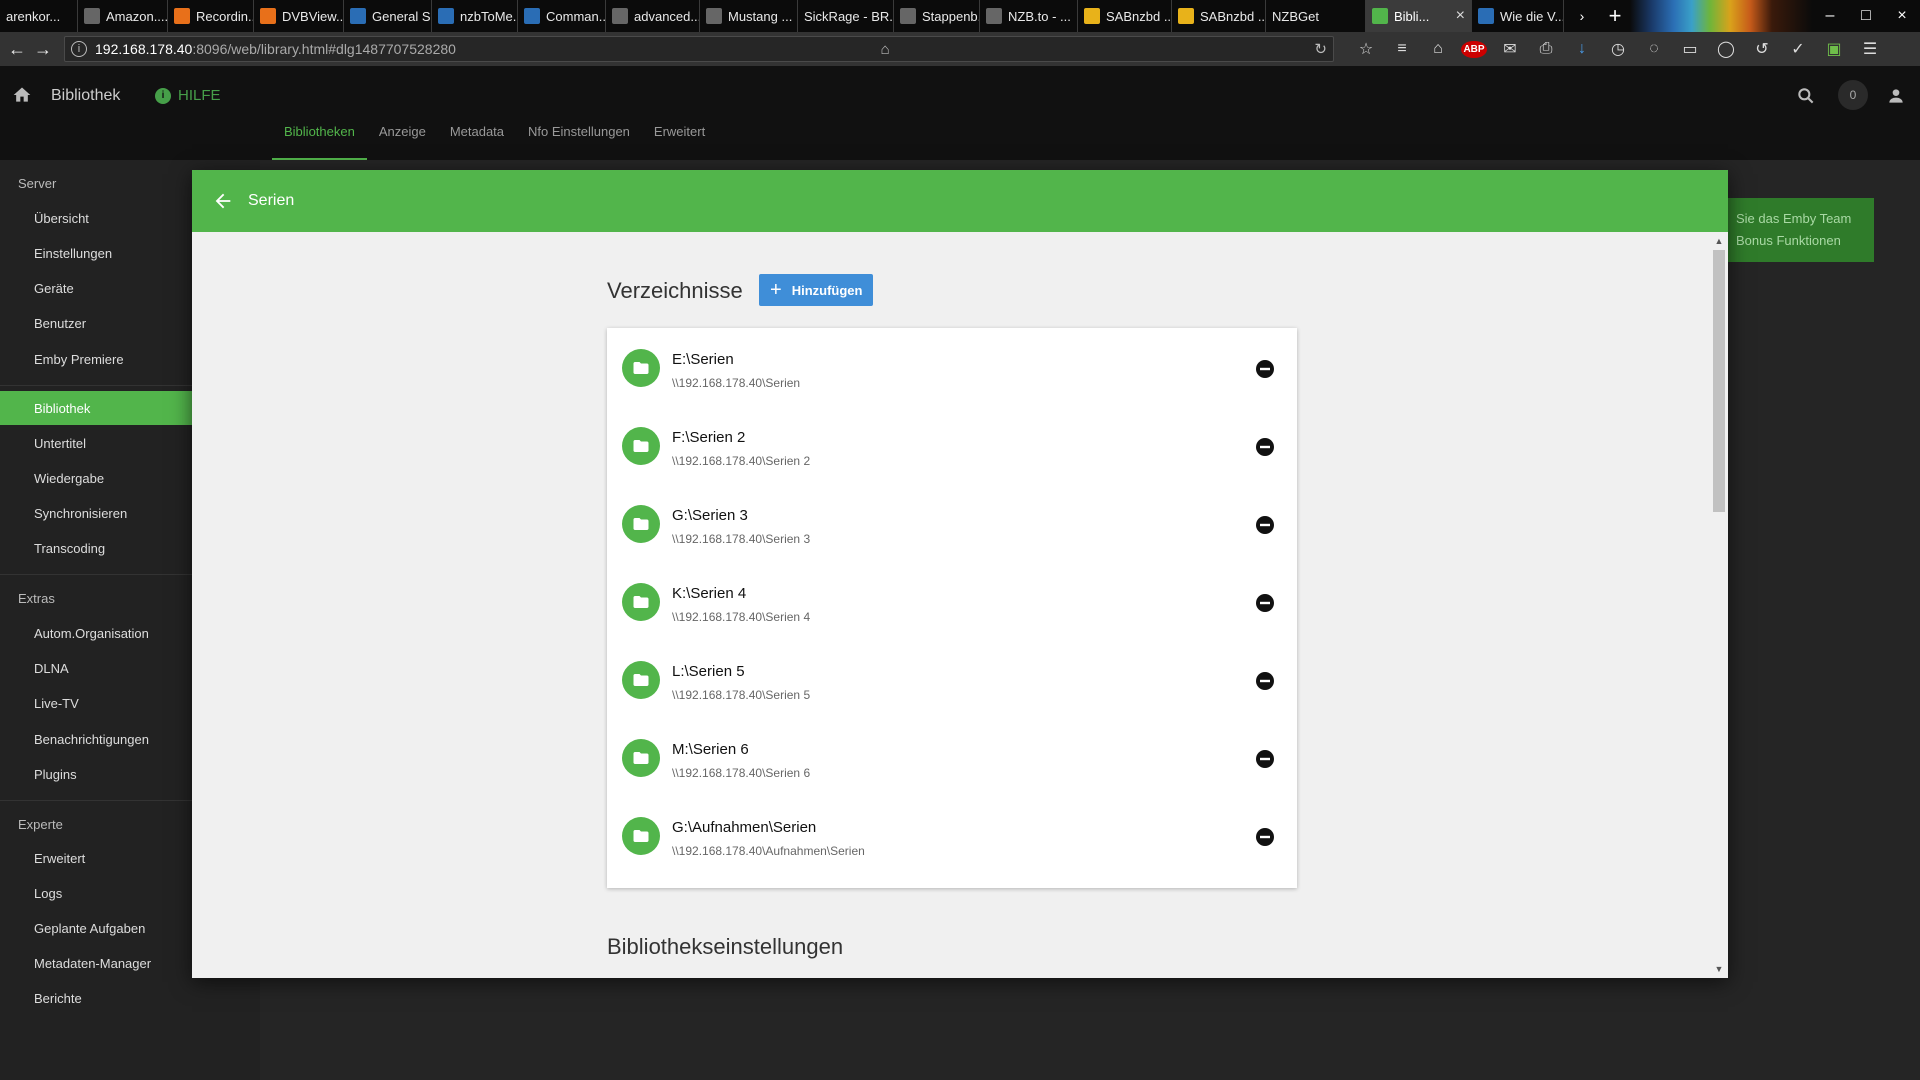 The width and height of the screenshot is (1920, 1080). Describe the element at coordinates (952, 373) in the screenshot. I see `folder-row: E:\Serien \\192.168.178.40\Serien` at that location.